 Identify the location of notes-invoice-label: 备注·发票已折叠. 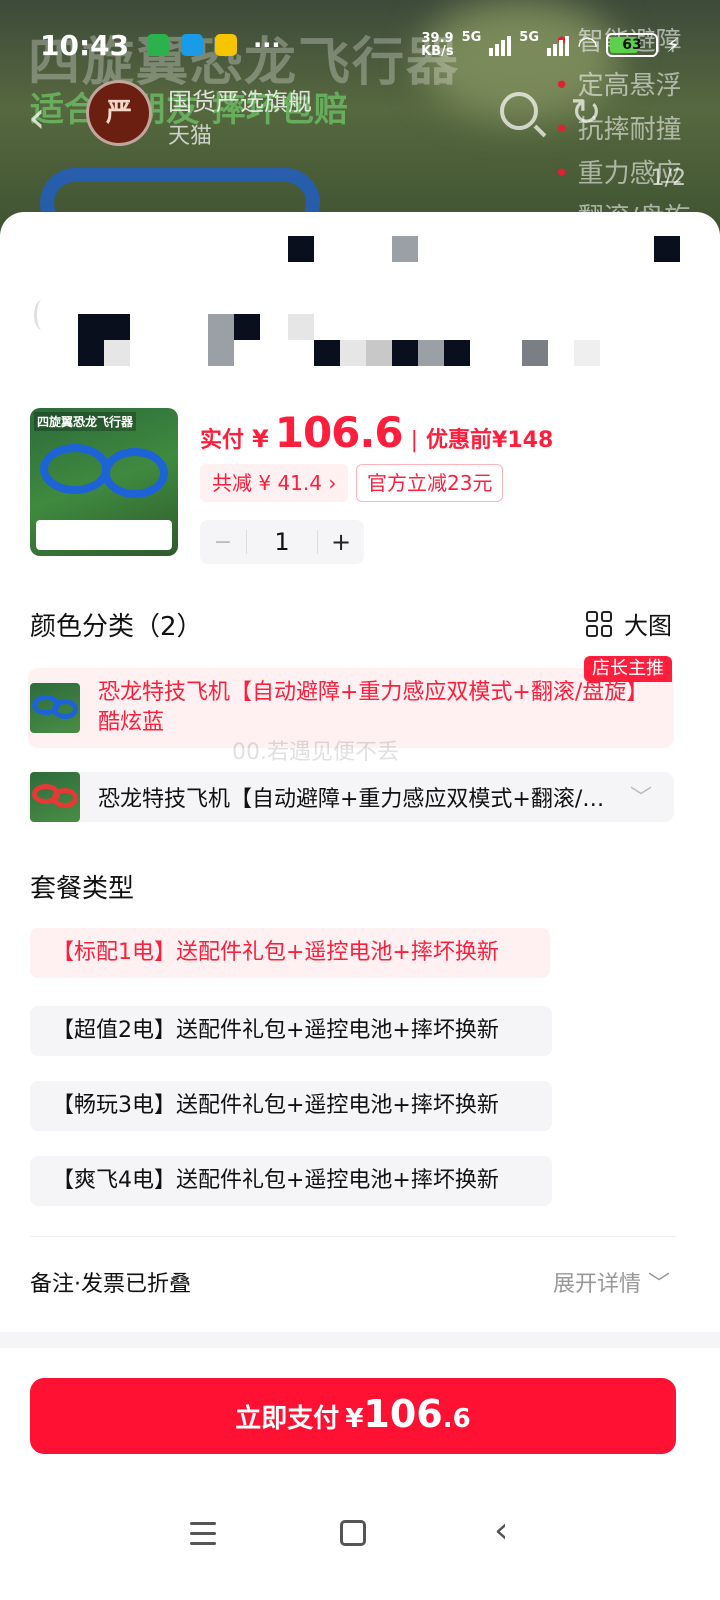
(110, 1284).